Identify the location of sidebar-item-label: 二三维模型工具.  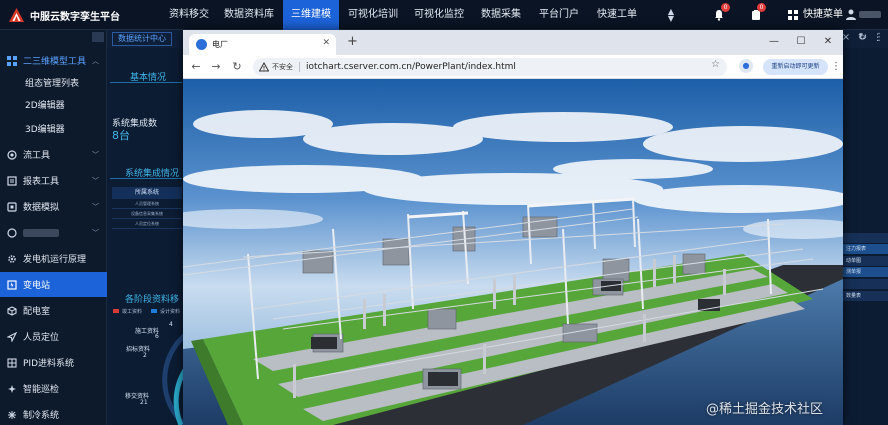
(55, 62).